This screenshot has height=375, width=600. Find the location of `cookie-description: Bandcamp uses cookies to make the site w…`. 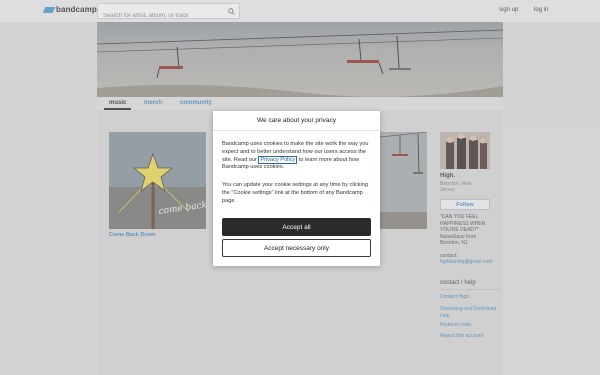

cookie-description: Bandcamp uses cookies to make the site w… is located at coordinates (297, 156).